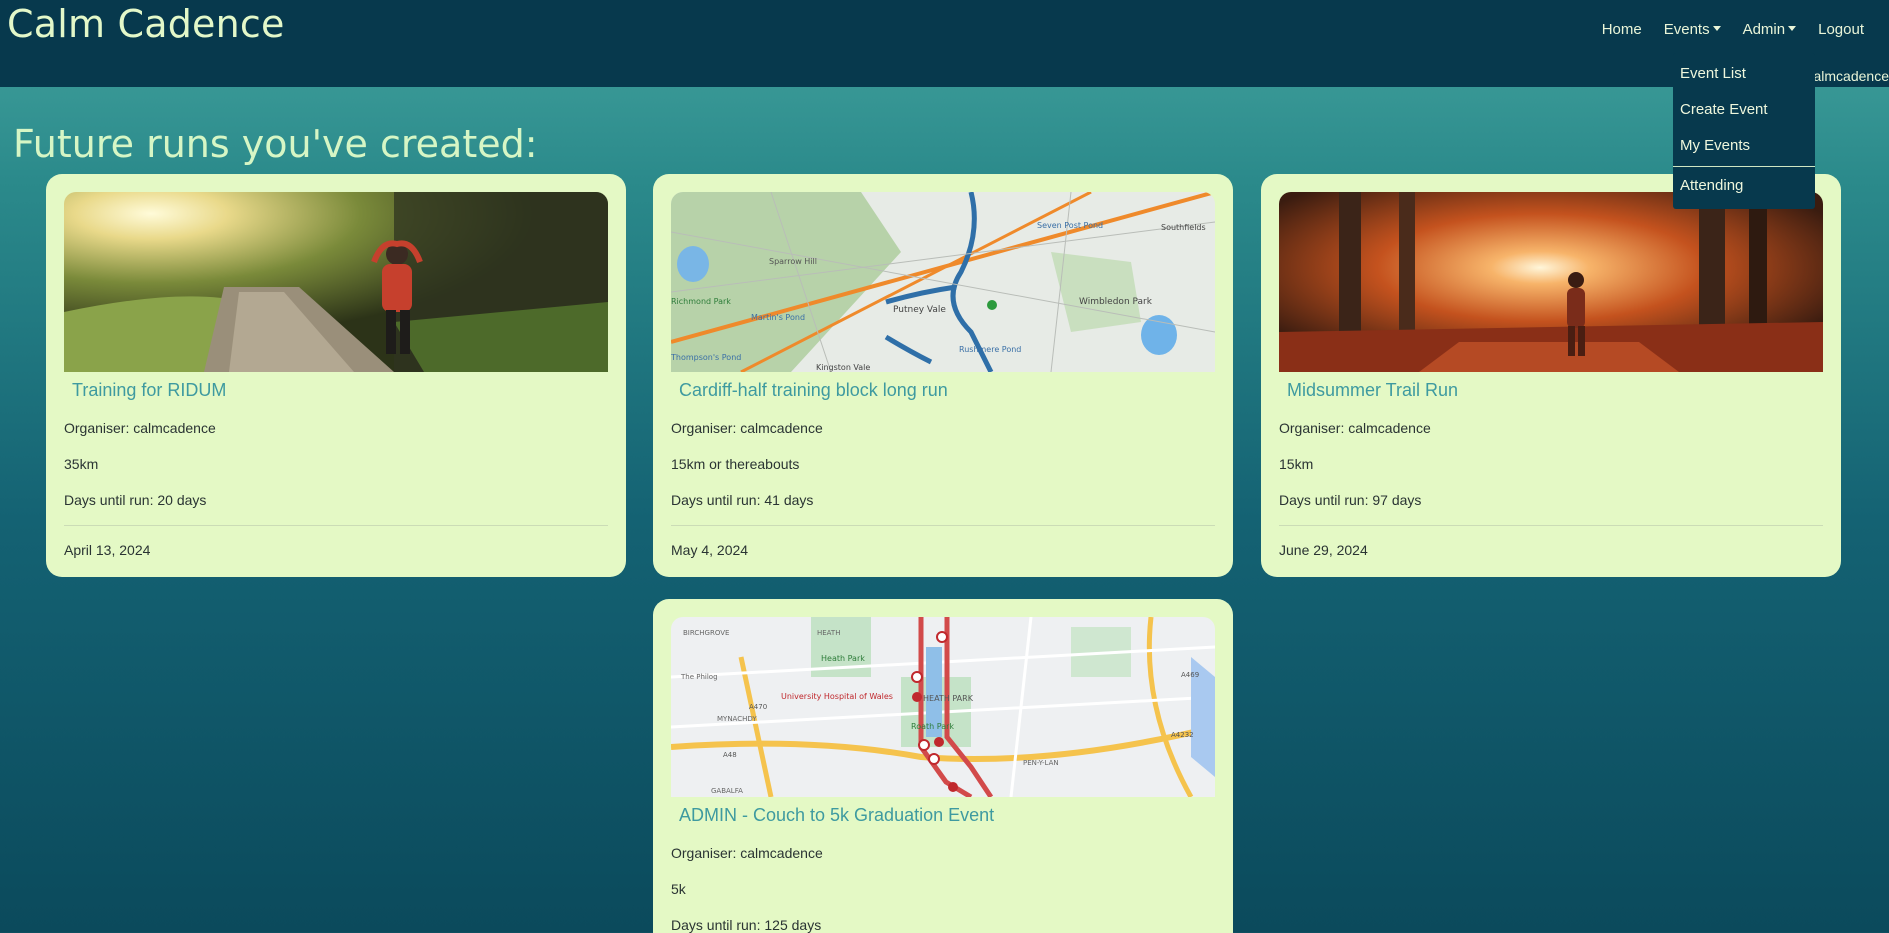 This screenshot has height=933, width=1889. Describe the element at coordinates (107, 550) in the screenshot. I see `event-date: April 13, 2024` at that location.